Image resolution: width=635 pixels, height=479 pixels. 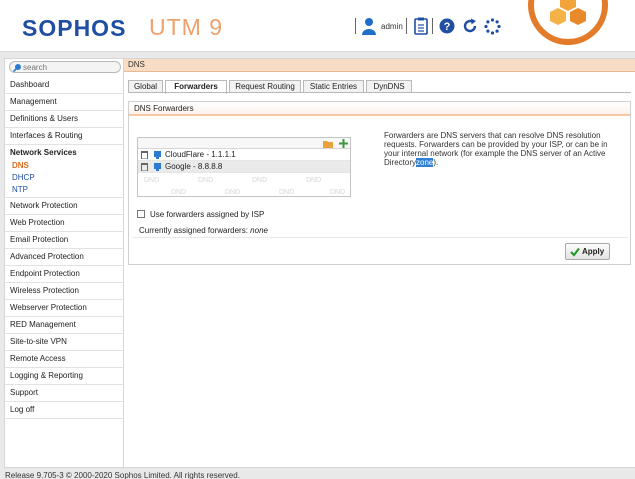 What do you see at coordinates (64, 359) in the screenshot?
I see `nav-item-remote-access: Remote Access` at bounding box center [64, 359].